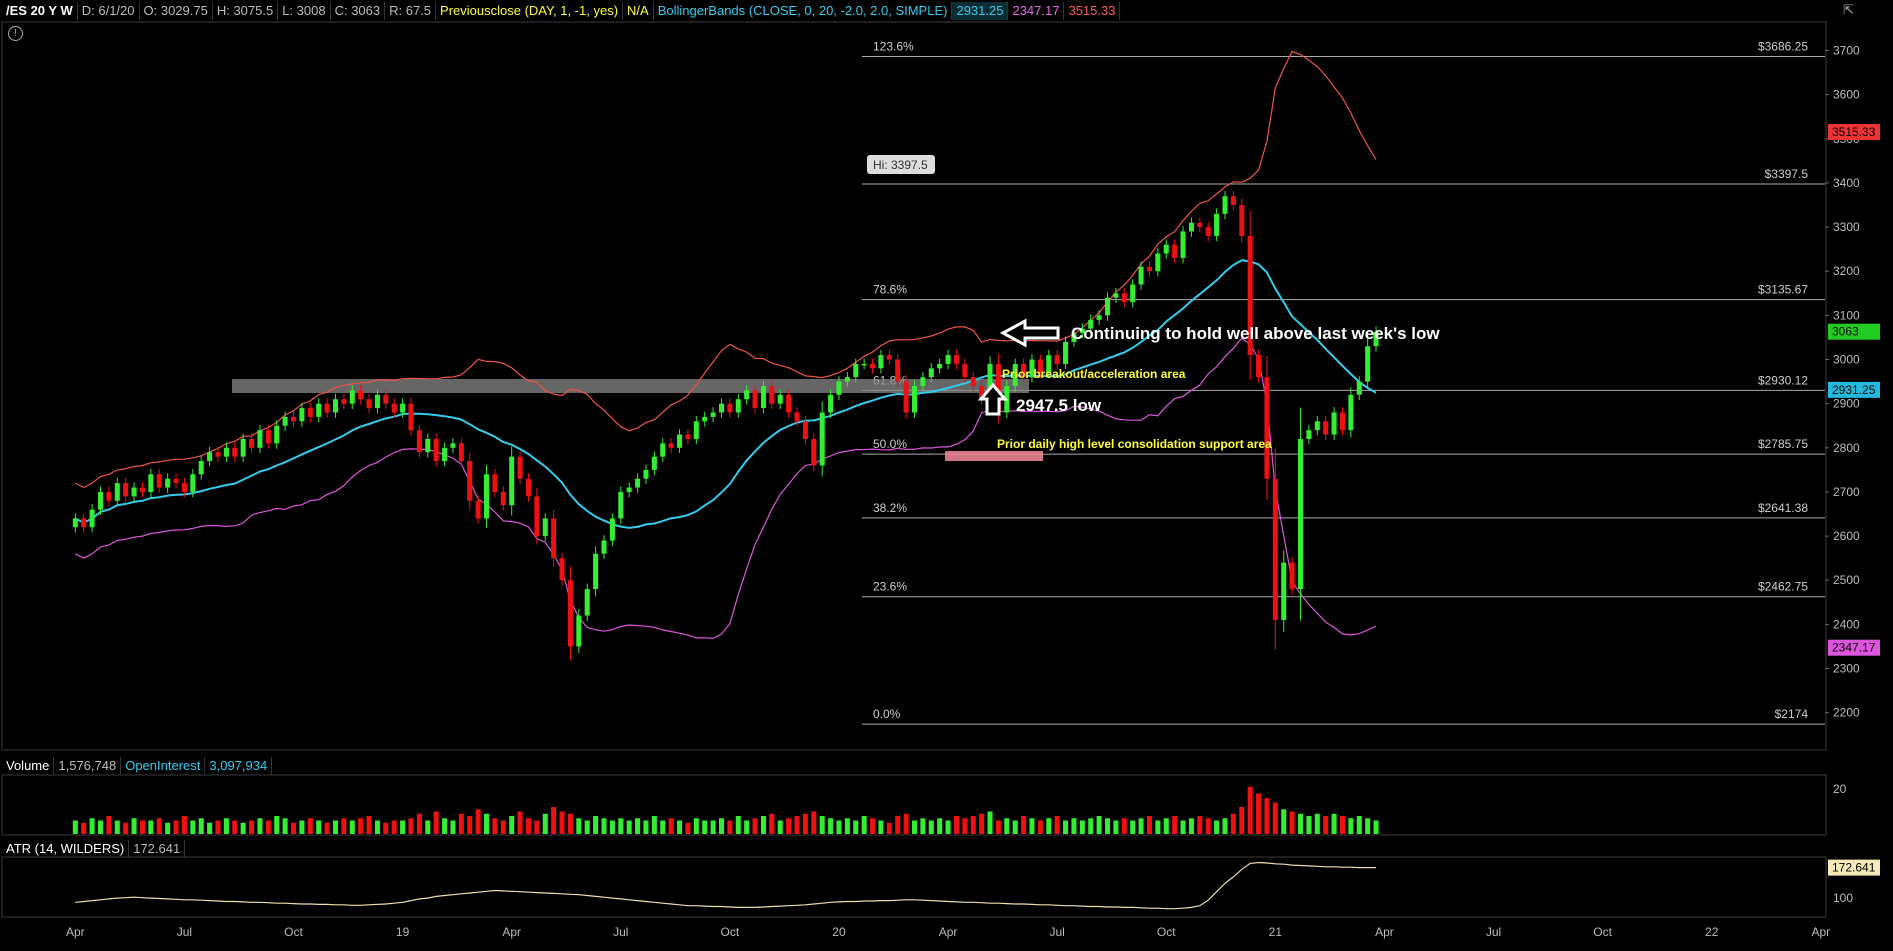 The width and height of the screenshot is (1893, 951). What do you see at coordinates (28, 766) in the screenshot?
I see `volume-label: Volume` at bounding box center [28, 766].